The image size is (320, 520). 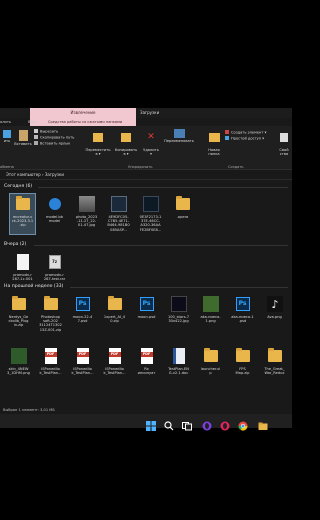 What do you see at coordinates (225, 423) in the screenshot?
I see `opera-gx-icon` at bounding box center [225, 423].